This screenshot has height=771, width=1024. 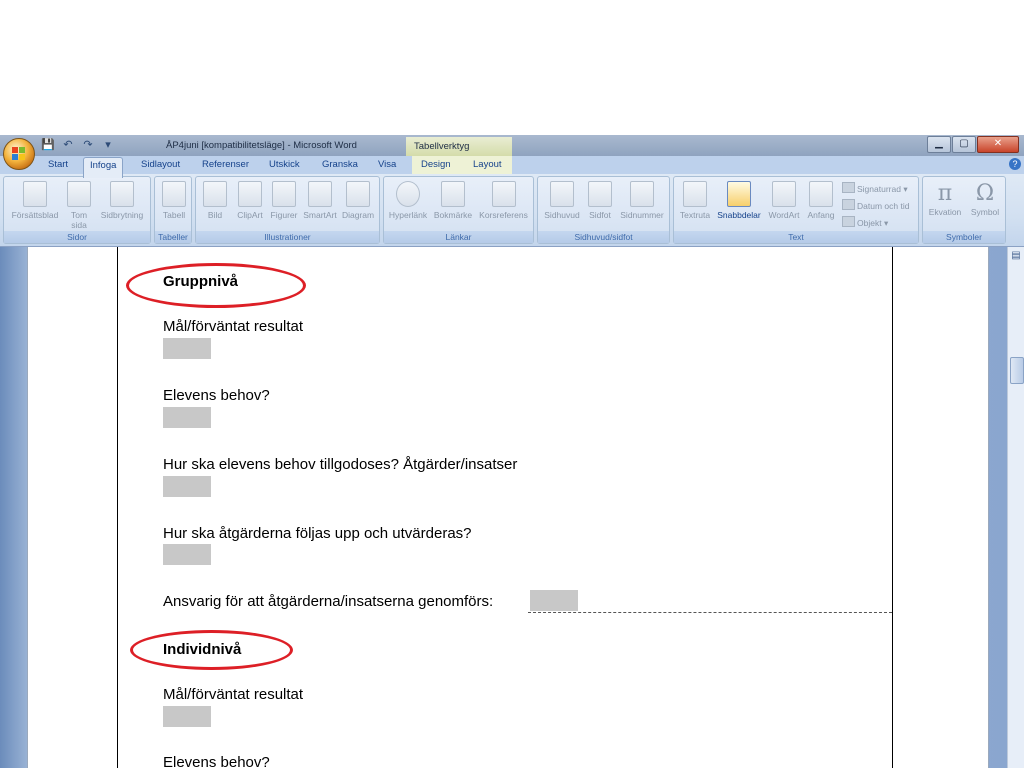 I want to click on quick-access-toolbar: 💾 ↶ ↷ ▾, so click(x=78, y=145).